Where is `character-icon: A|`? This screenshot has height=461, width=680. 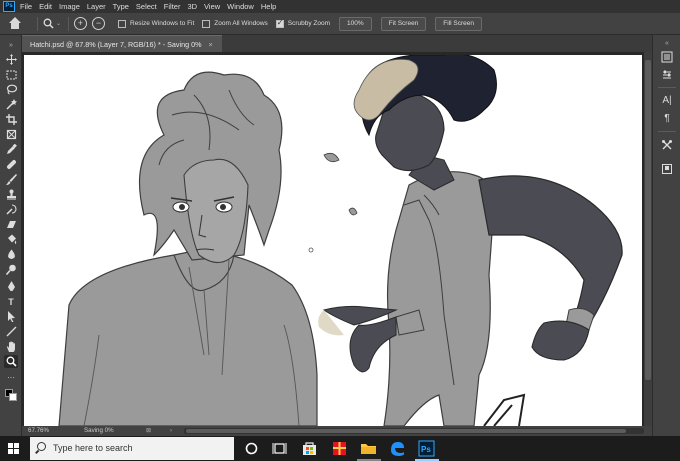 character-icon: A| is located at coordinates (667, 101).